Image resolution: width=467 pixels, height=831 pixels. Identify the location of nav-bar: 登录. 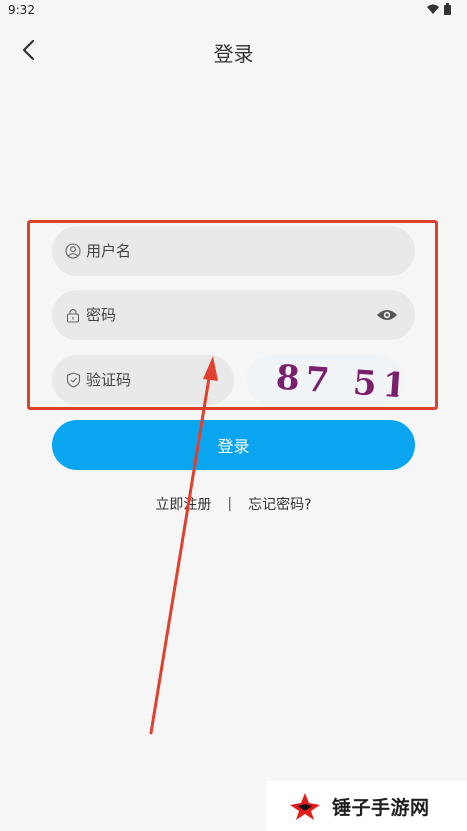
(233, 50).